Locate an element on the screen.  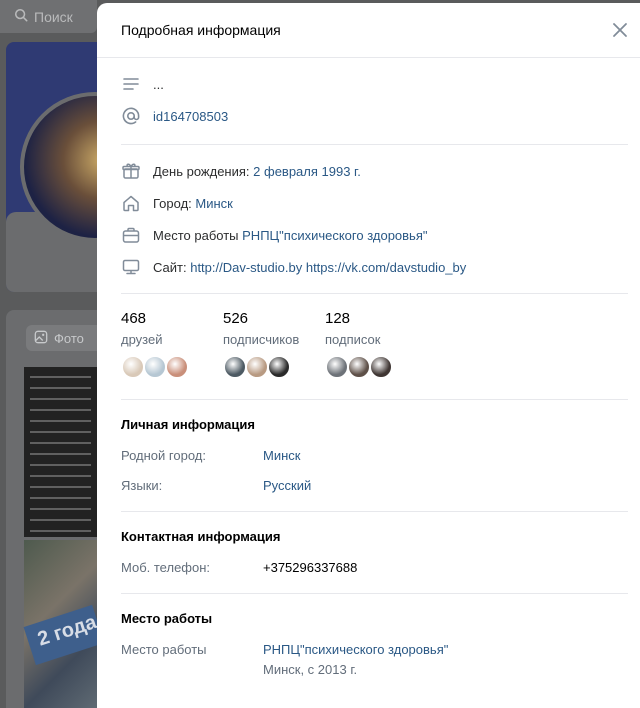
followers-avatars is located at coordinates (274, 367).